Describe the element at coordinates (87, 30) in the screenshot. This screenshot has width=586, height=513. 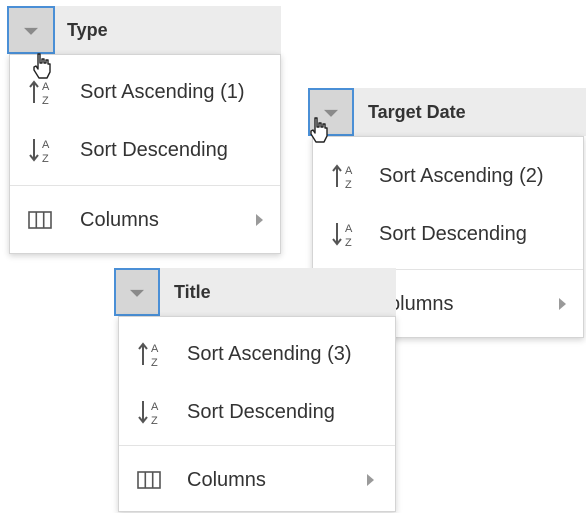
I see `type-header-title: Type` at that location.